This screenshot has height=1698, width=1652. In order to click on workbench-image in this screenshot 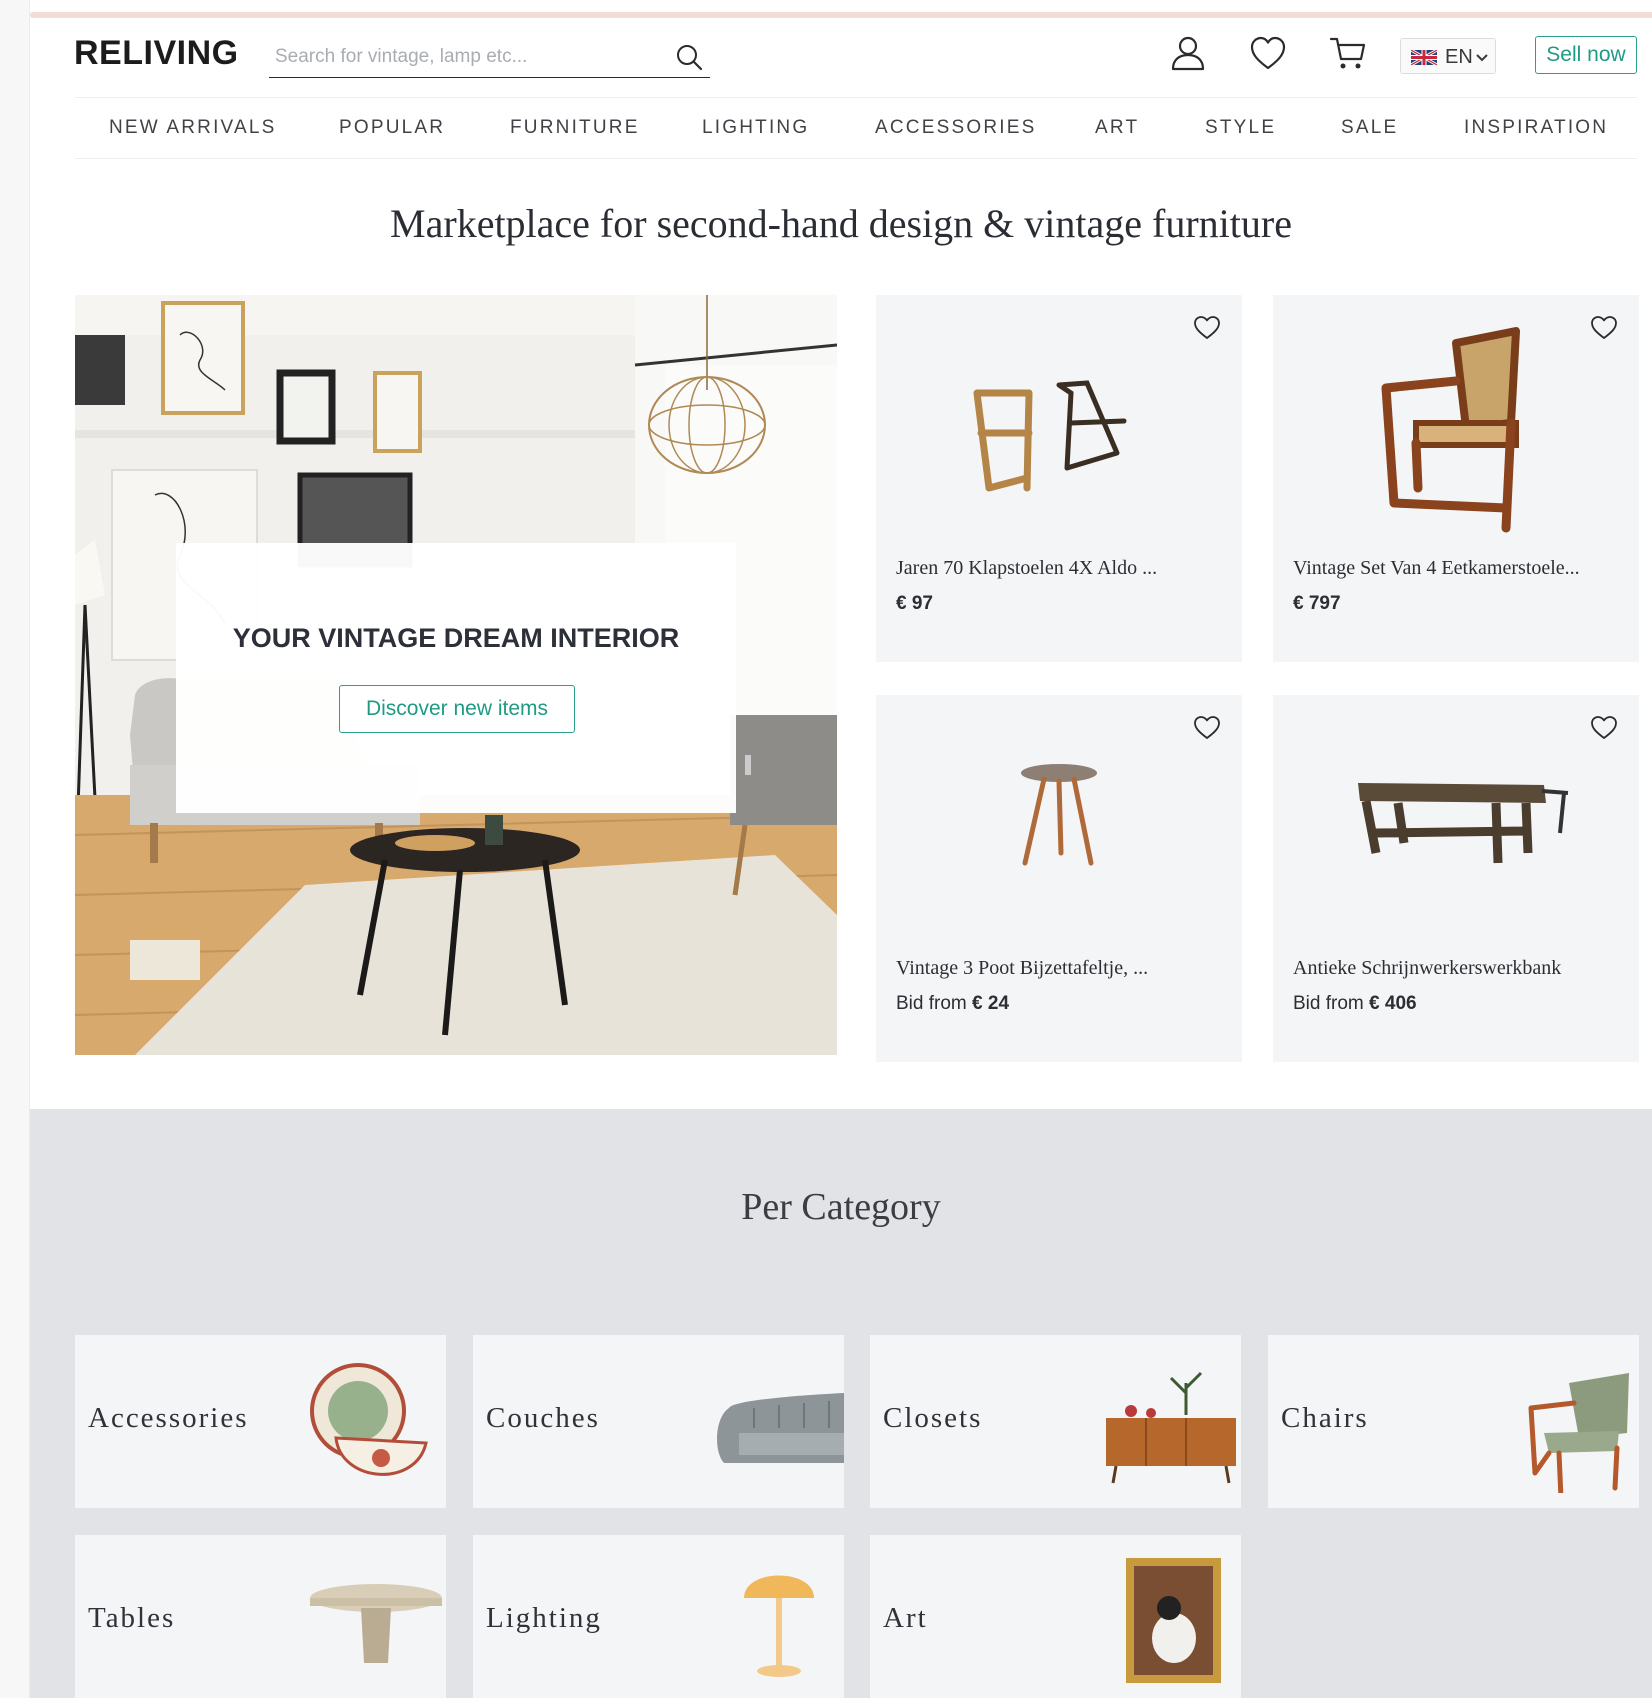, I will do `click(1463, 823)`.